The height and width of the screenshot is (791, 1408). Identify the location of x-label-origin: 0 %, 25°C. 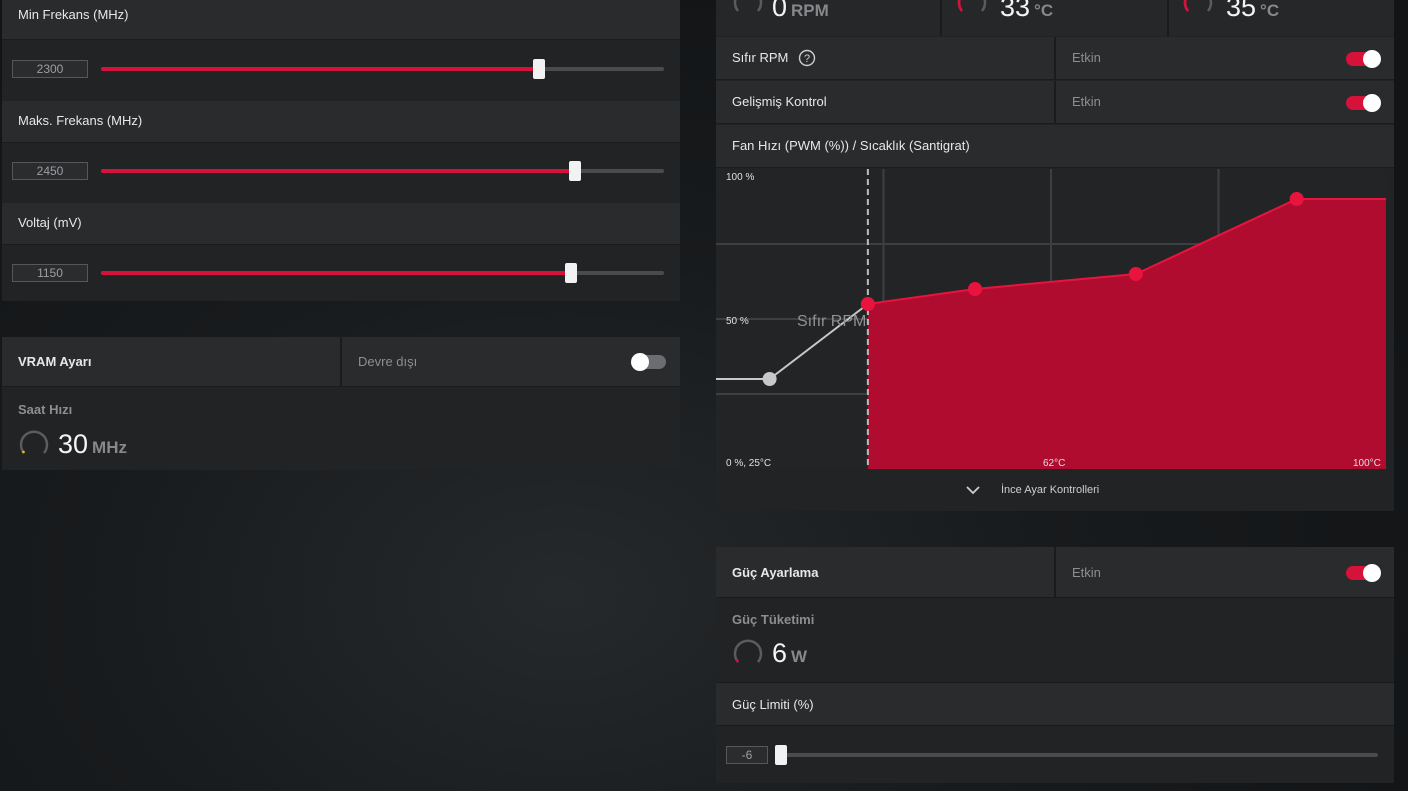
(748, 463).